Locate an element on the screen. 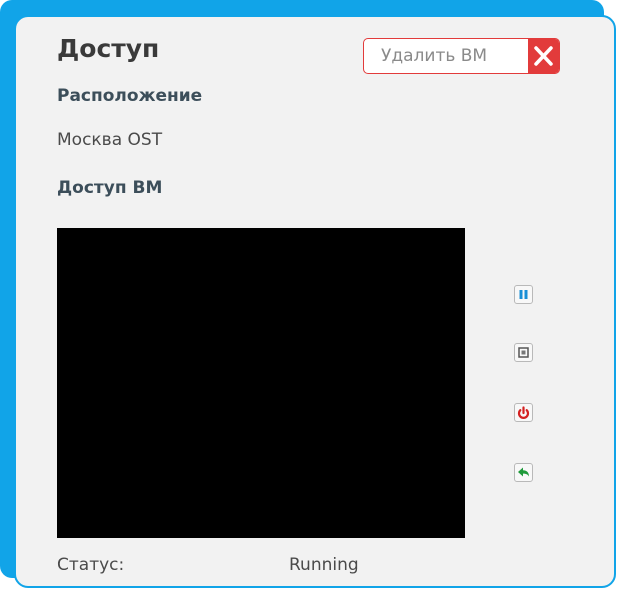 The width and height of the screenshot is (619, 591). panel-title: Доступ is located at coordinates (108, 48).